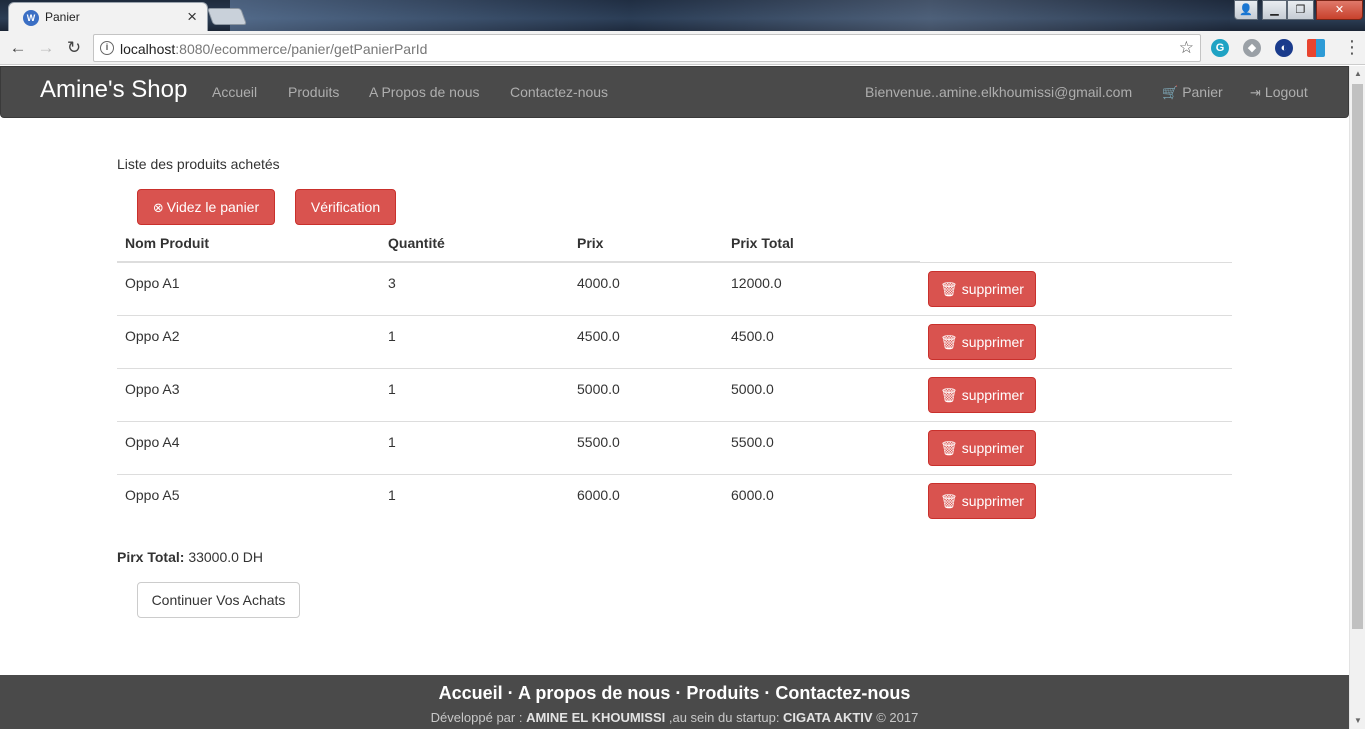  What do you see at coordinates (596, 717) in the screenshot?
I see `author-name: AMINE EL KHOUMISSI` at bounding box center [596, 717].